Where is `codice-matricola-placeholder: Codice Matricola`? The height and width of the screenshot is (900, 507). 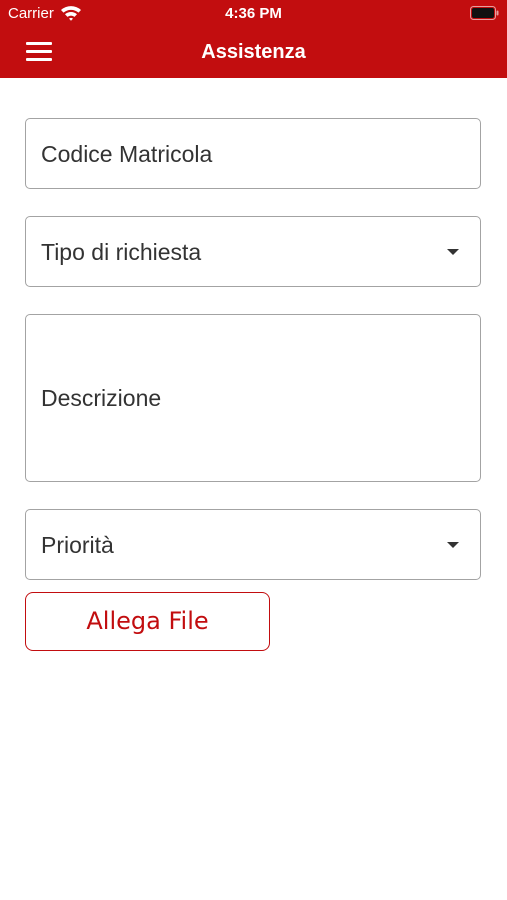 codice-matricola-placeholder: Codice Matricola is located at coordinates (127, 154).